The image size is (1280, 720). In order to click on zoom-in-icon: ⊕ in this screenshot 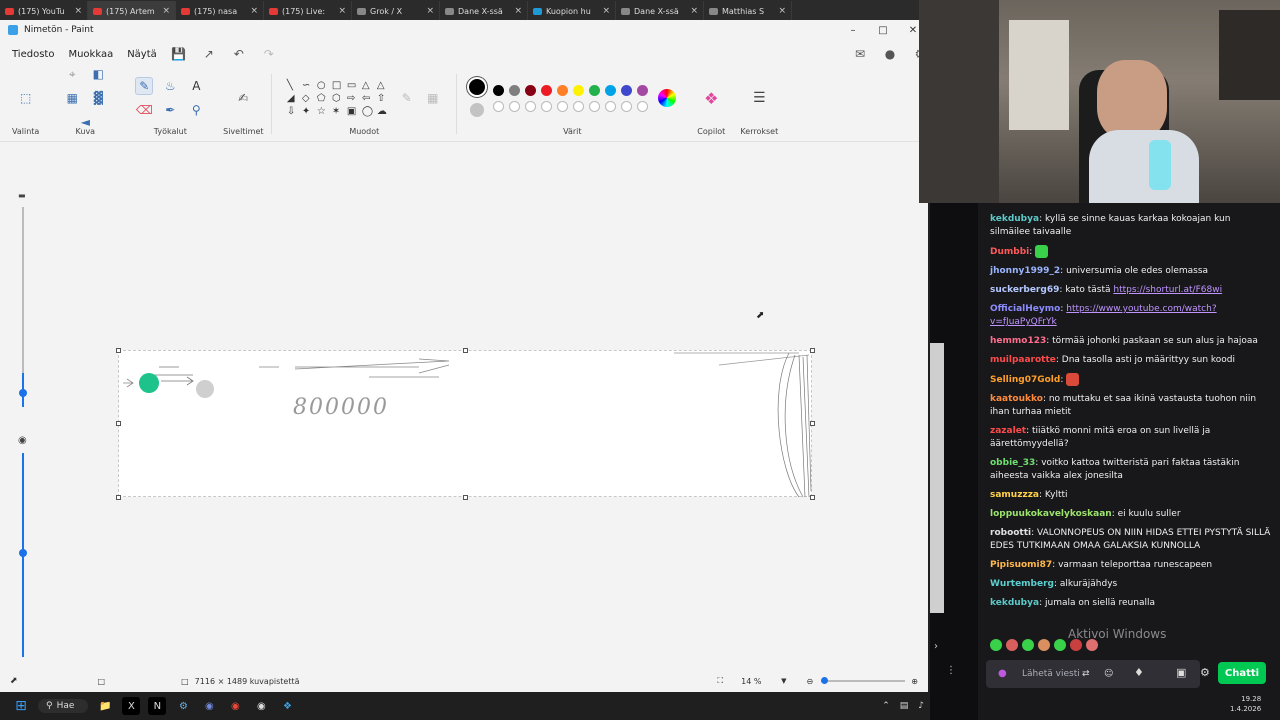, I will do `click(914, 681)`.